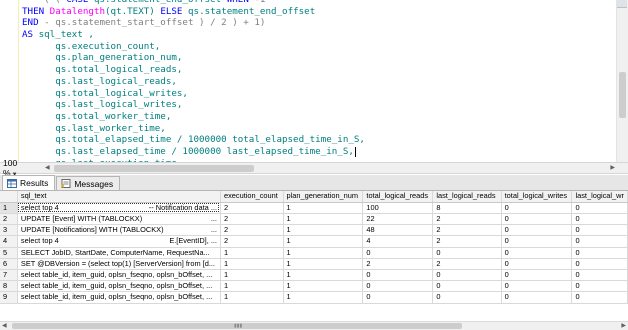 Image resolution: width=628 pixels, height=330 pixels. What do you see at coordinates (182, 105) in the screenshot?
I see `code-line: qs.last_logical_writes,` at bounding box center [182, 105].